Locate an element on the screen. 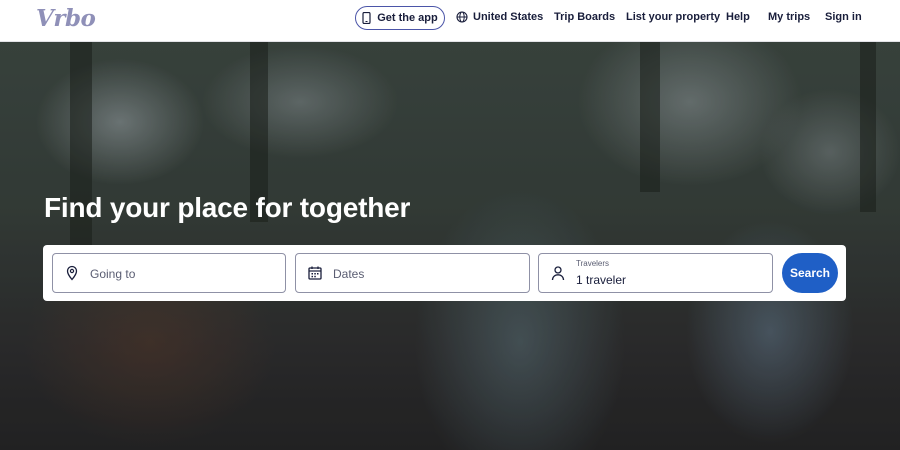 Image resolution: width=900 pixels, height=450 pixels. travelers-value: 1 traveler is located at coordinates (601, 280).